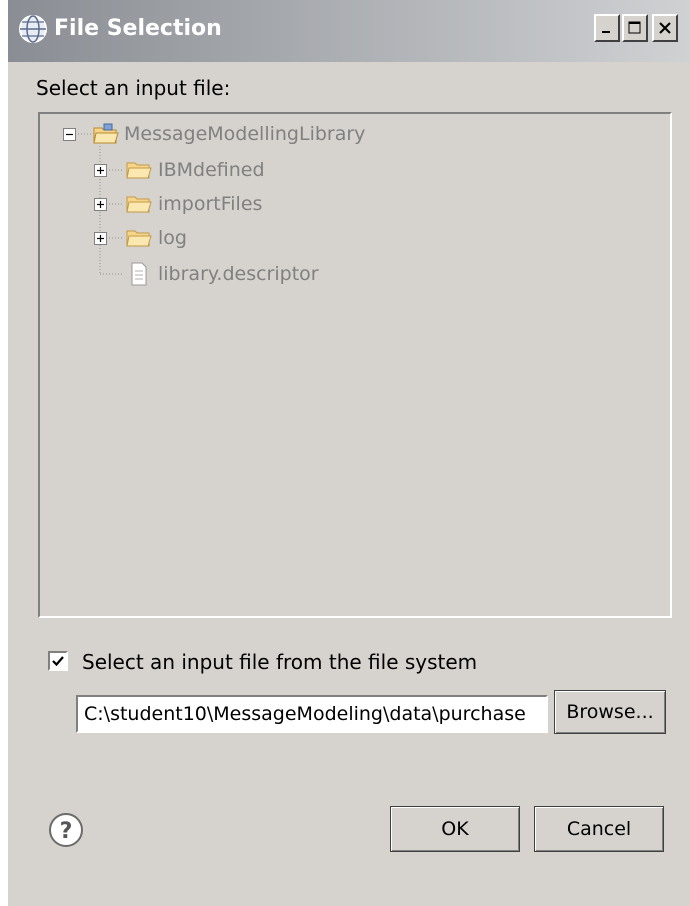 This screenshot has height=906, width=690. Describe the element at coordinates (69, 134) in the screenshot. I see `collapse-icon` at that location.